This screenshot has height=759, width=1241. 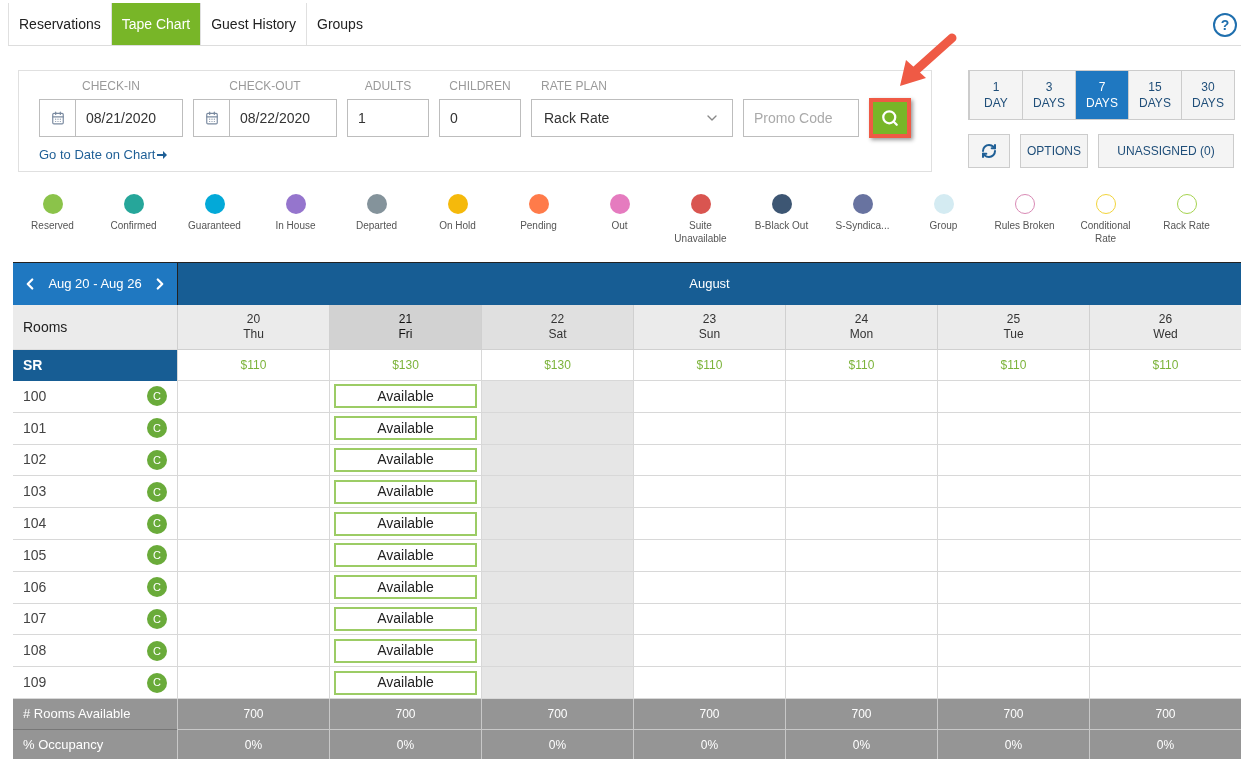 I want to click on refresh-button, so click(x=989, y=151).